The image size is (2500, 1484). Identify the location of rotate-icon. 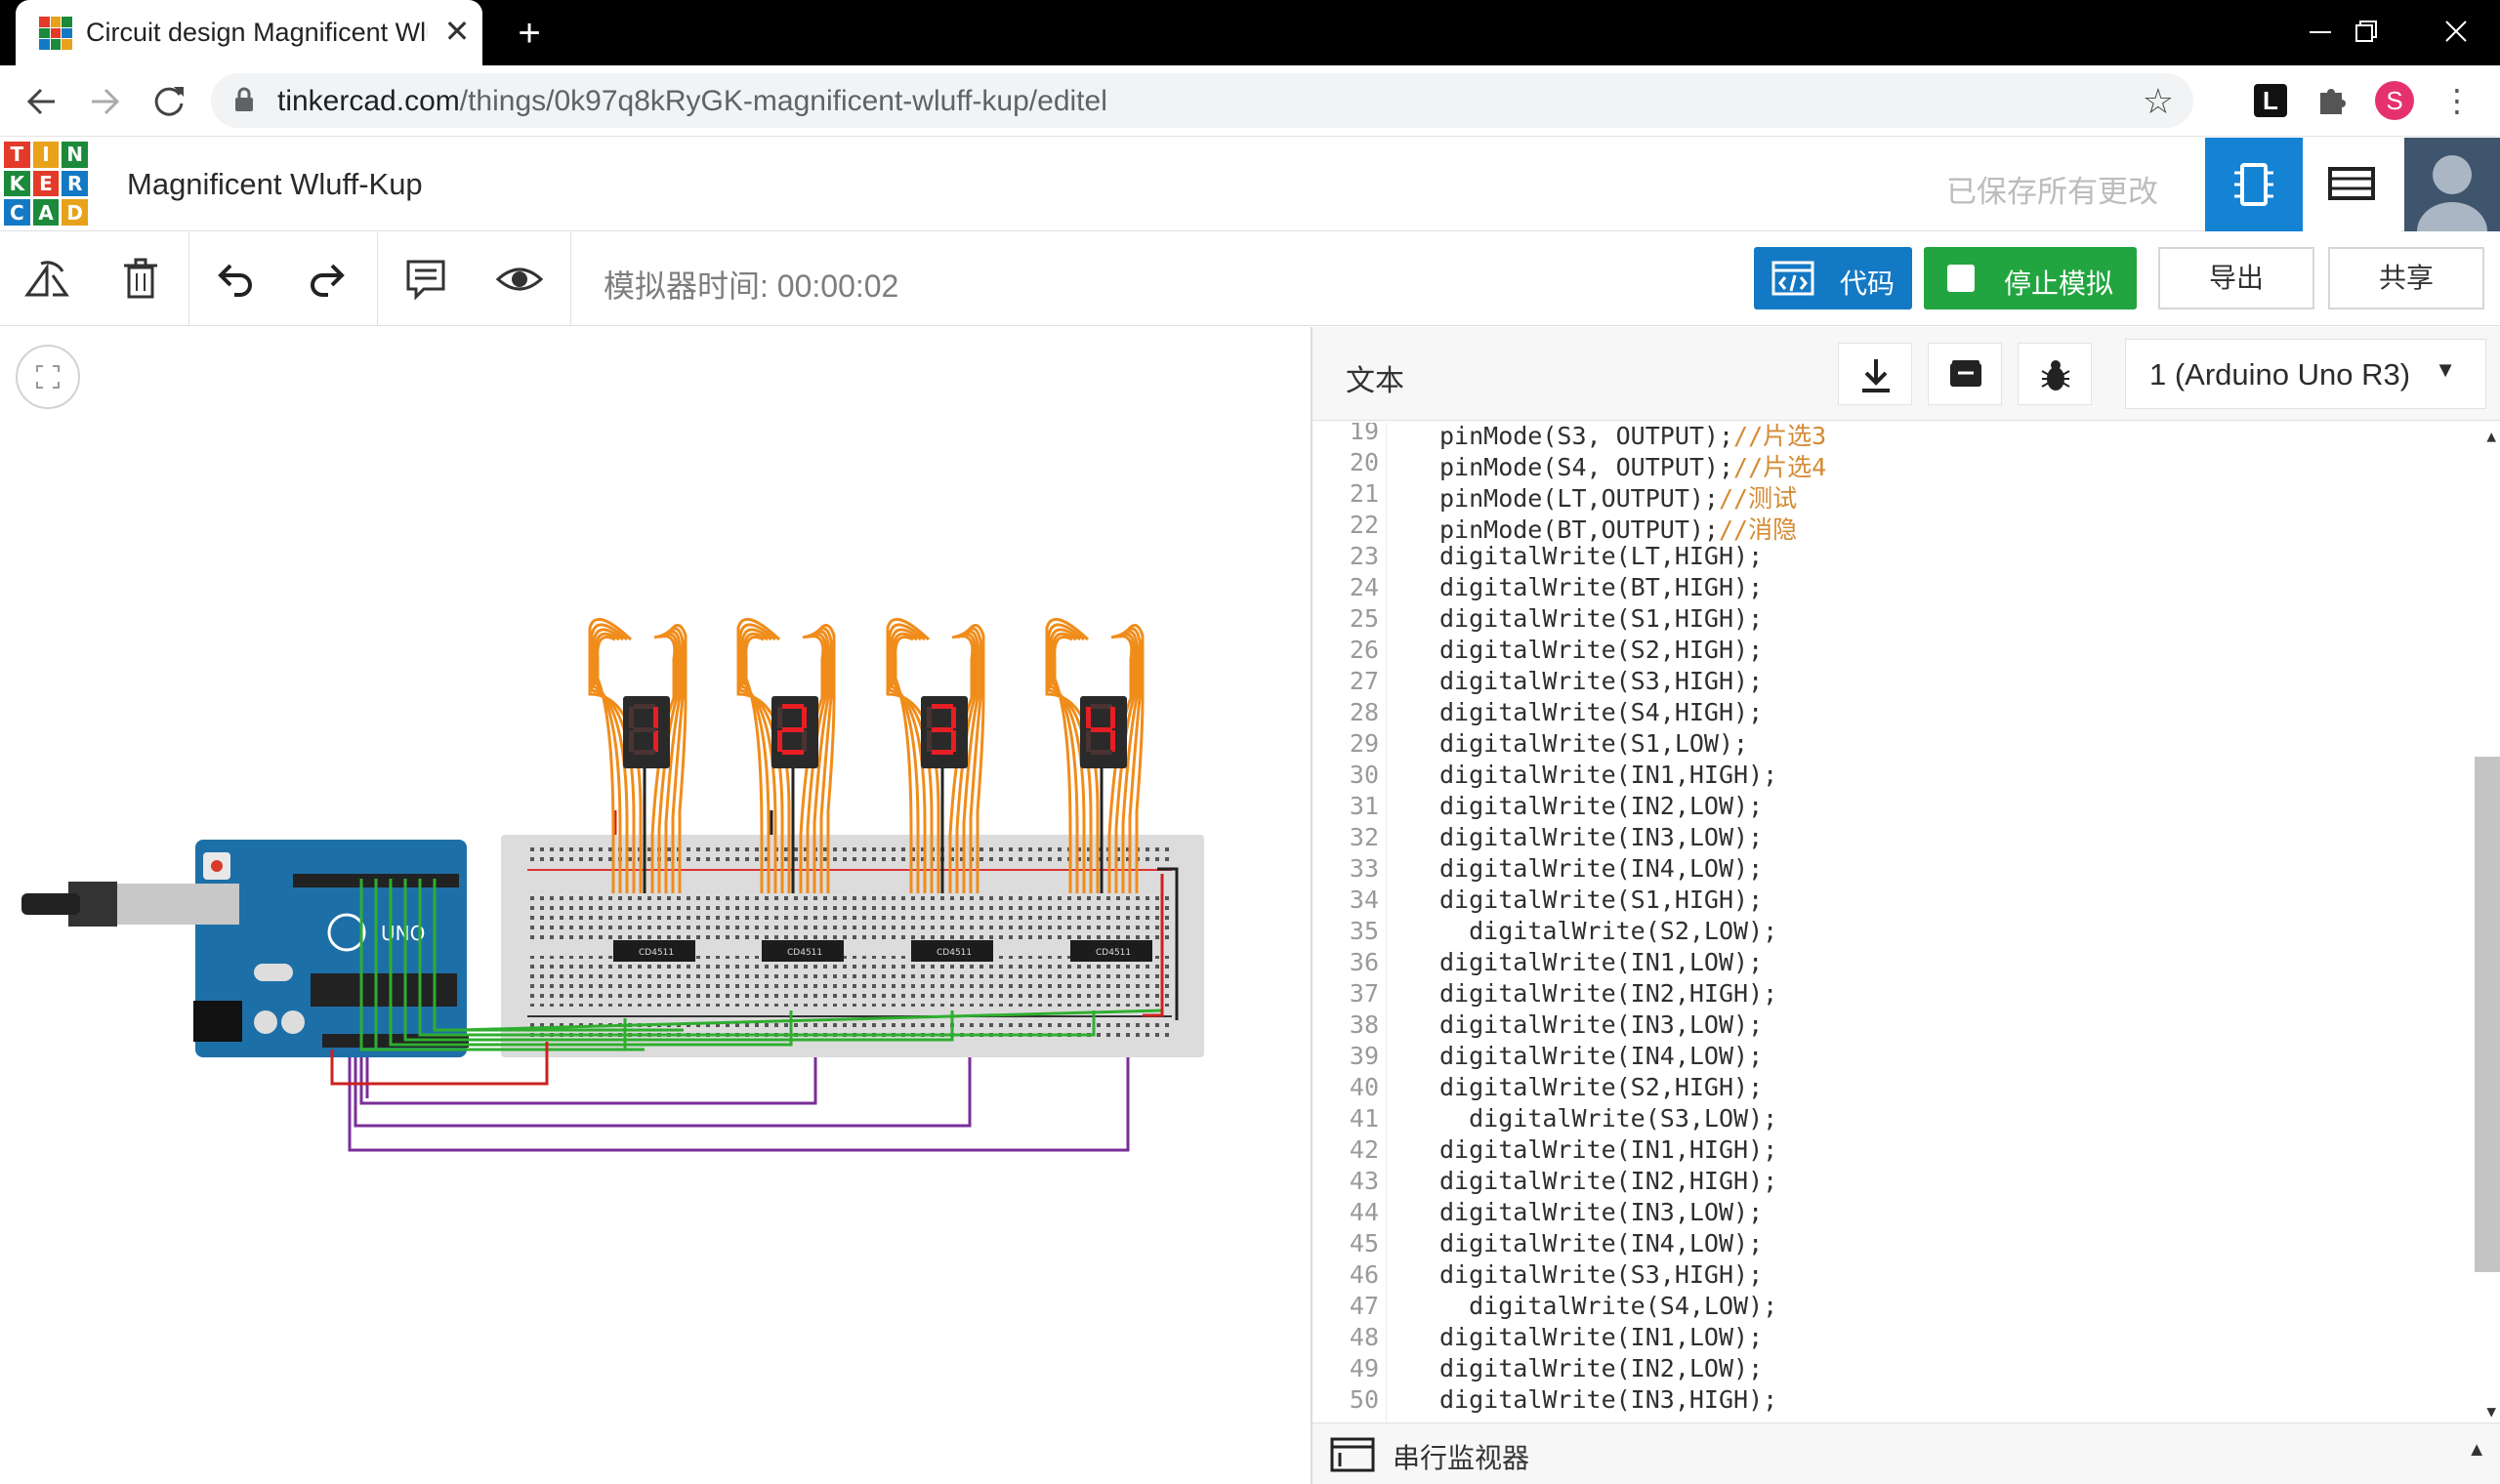
(47, 280).